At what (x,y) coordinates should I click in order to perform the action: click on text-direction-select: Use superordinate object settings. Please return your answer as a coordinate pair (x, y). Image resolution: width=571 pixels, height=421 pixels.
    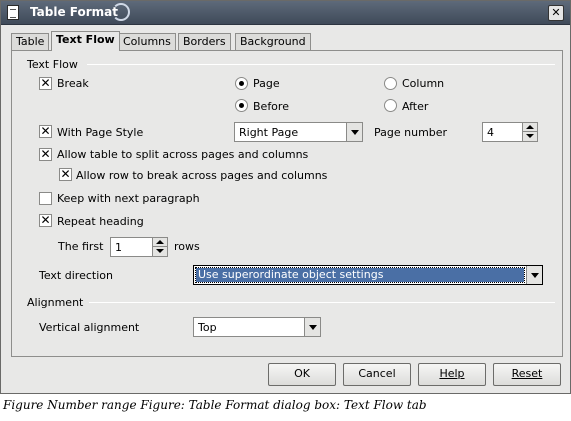
    Looking at the image, I should click on (368, 275).